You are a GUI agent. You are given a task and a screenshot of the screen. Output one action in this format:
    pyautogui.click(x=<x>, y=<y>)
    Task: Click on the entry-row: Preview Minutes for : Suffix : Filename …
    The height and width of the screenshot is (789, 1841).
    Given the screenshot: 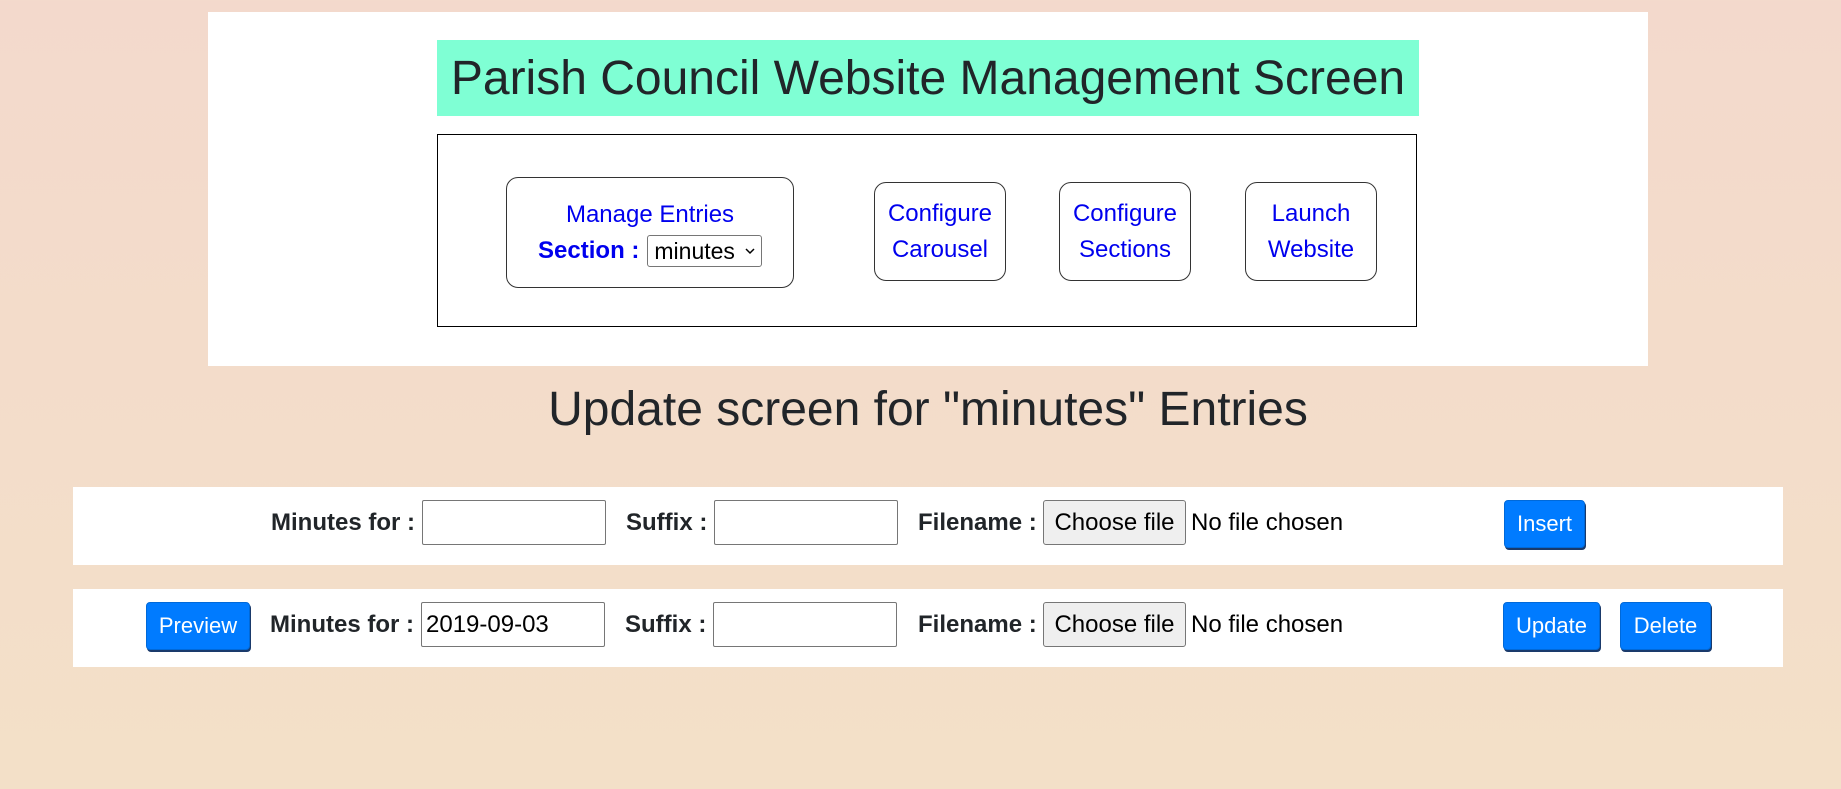 What is the action you would take?
    pyautogui.click(x=928, y=628)
    